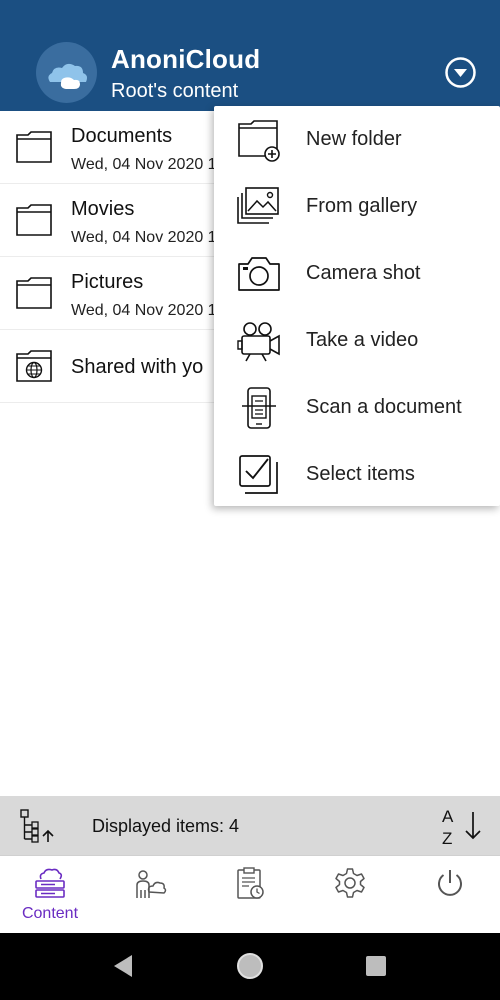 The image size is (500, 1000). I want to click on cloud-storage-icon, so click(50, 883).